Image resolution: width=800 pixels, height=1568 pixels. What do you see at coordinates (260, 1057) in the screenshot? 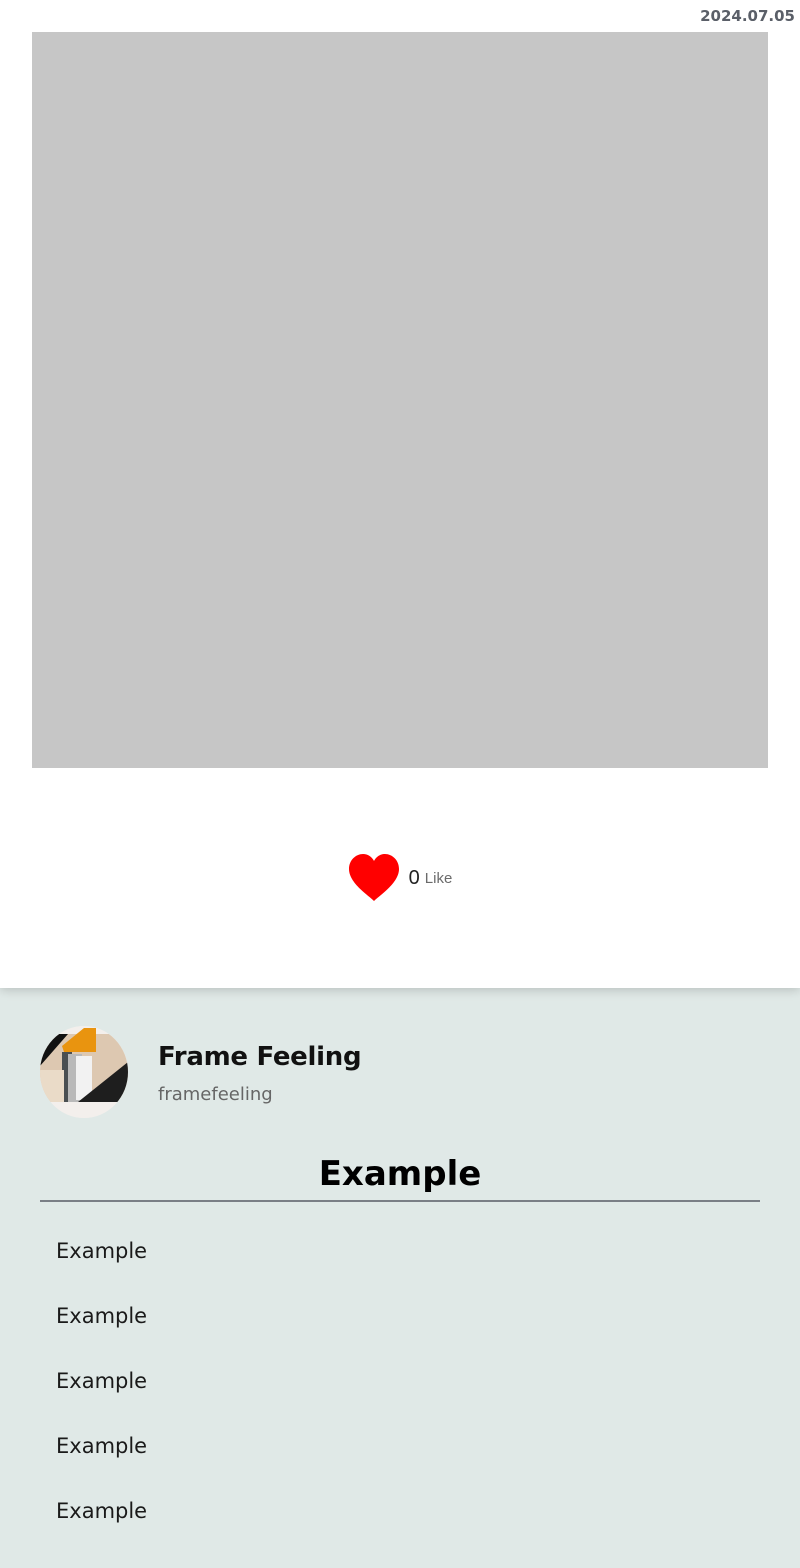
I see `profile-name: Frame Feeling` at bounding box center [260, 1057].